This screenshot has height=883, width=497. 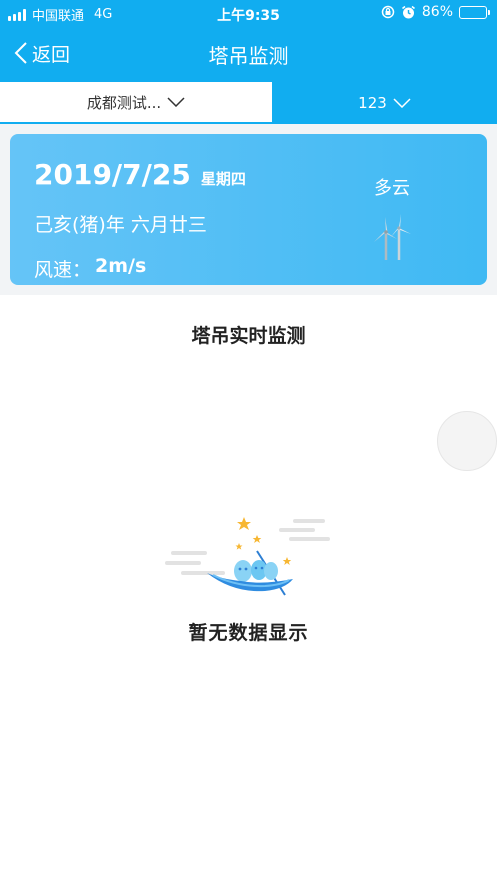 I want to click on device-dropdown: 123, so click(x=384, y=103).